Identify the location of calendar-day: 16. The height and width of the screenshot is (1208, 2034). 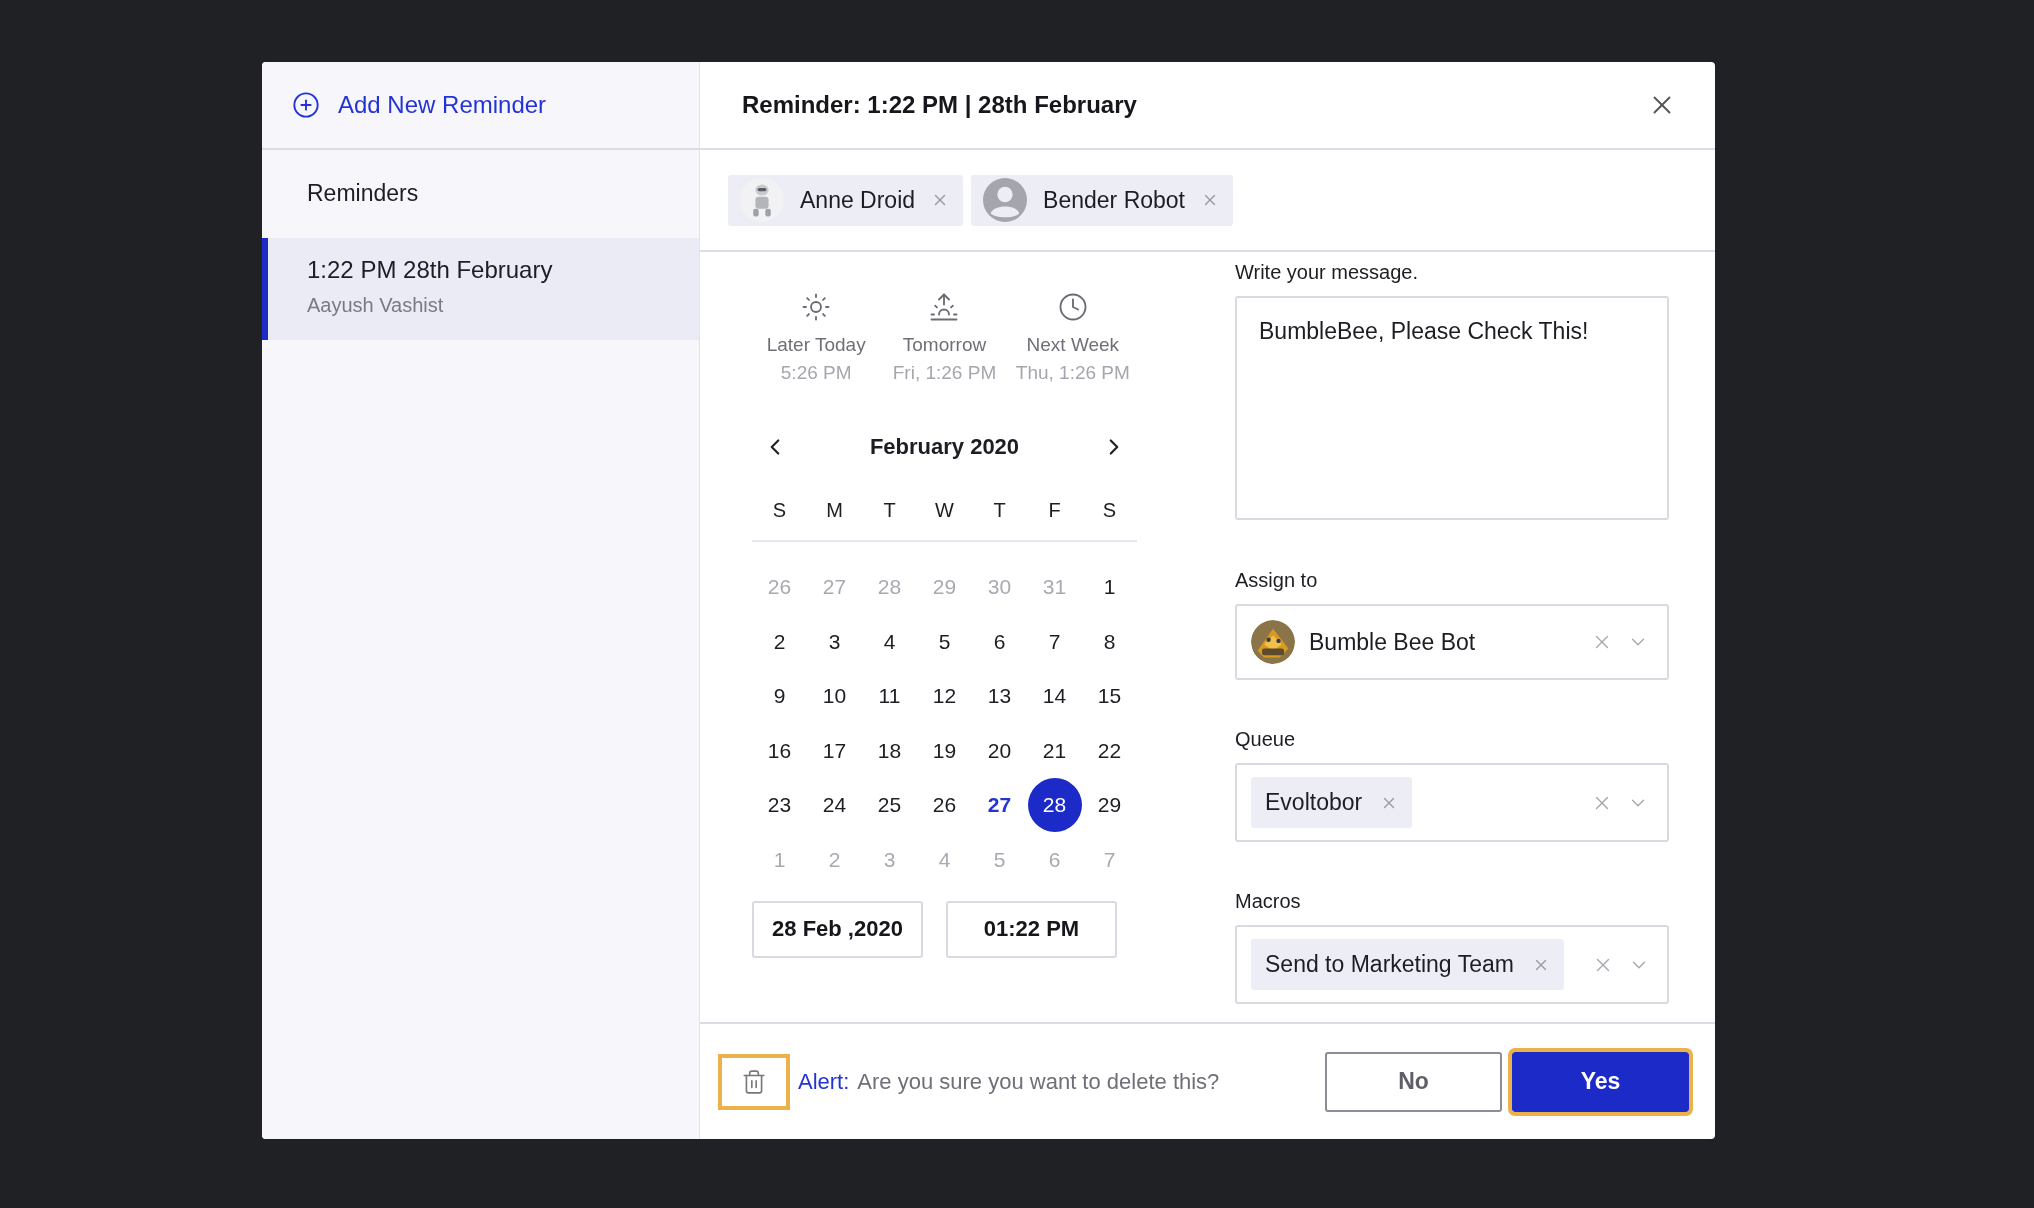
(779, 750).